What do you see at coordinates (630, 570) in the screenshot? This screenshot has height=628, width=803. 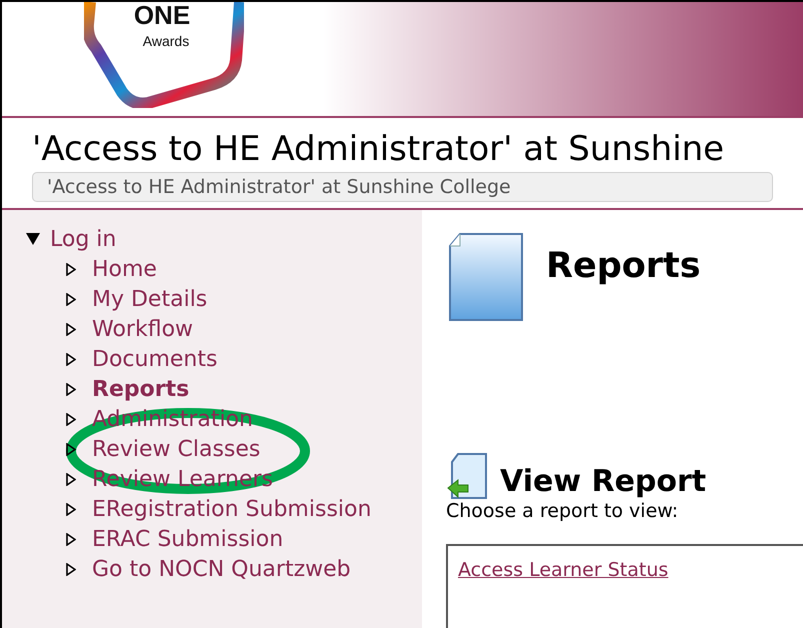 I see `report-link: Access Learner Status` at bounding box center [630, 570].